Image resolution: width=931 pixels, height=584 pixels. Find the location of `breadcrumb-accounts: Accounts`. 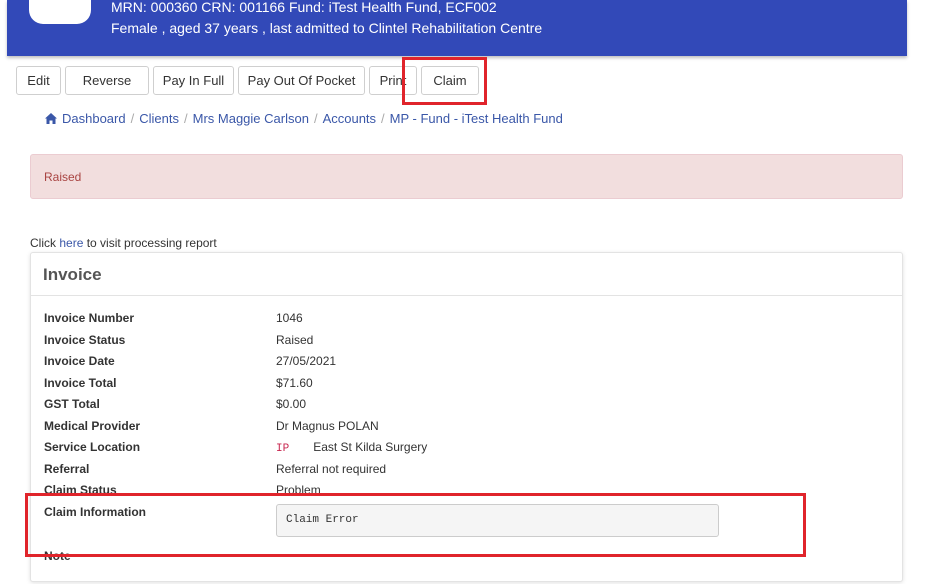

breadcrumb-accounts: Accounts is located at coordinates (349, 118).